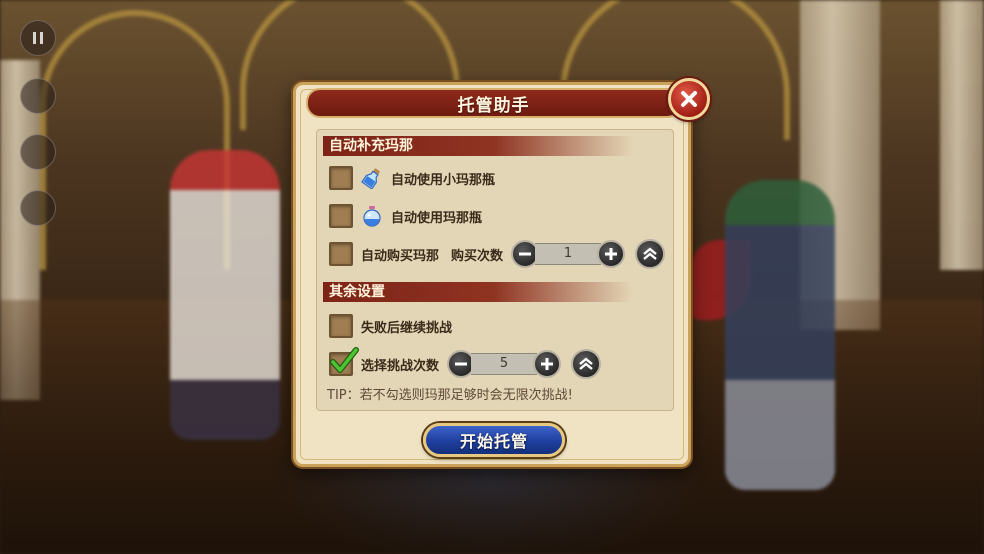  I want to click on section-heading-mana: 自动补充玛那, so click(478, 146).